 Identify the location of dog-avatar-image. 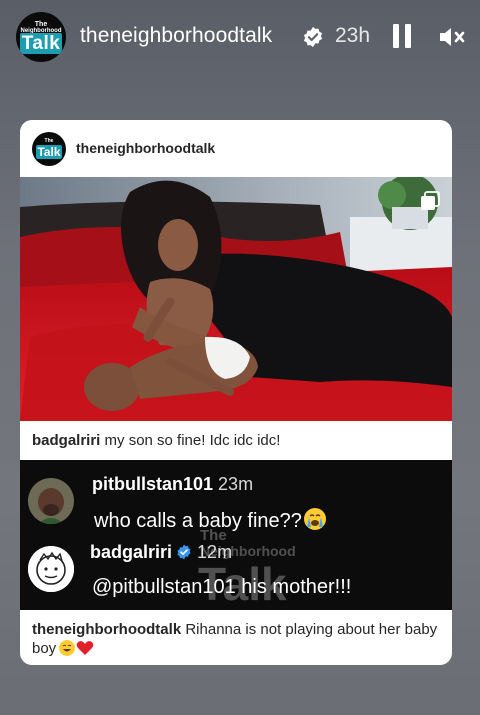
(51, 501).